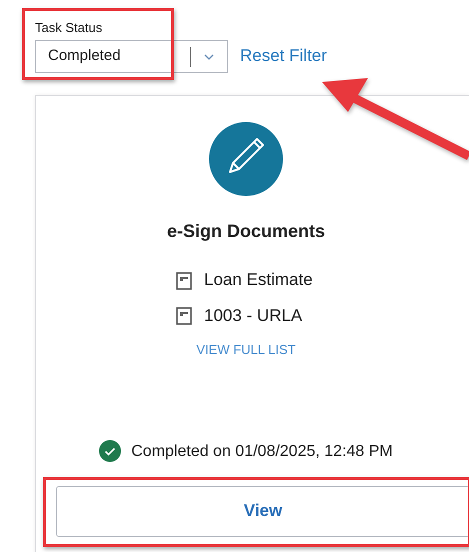 The image size is (469, 552). Describe the element at coordinates (209, 57) in the screenshot. I see `chevron-down-icon` at that location.